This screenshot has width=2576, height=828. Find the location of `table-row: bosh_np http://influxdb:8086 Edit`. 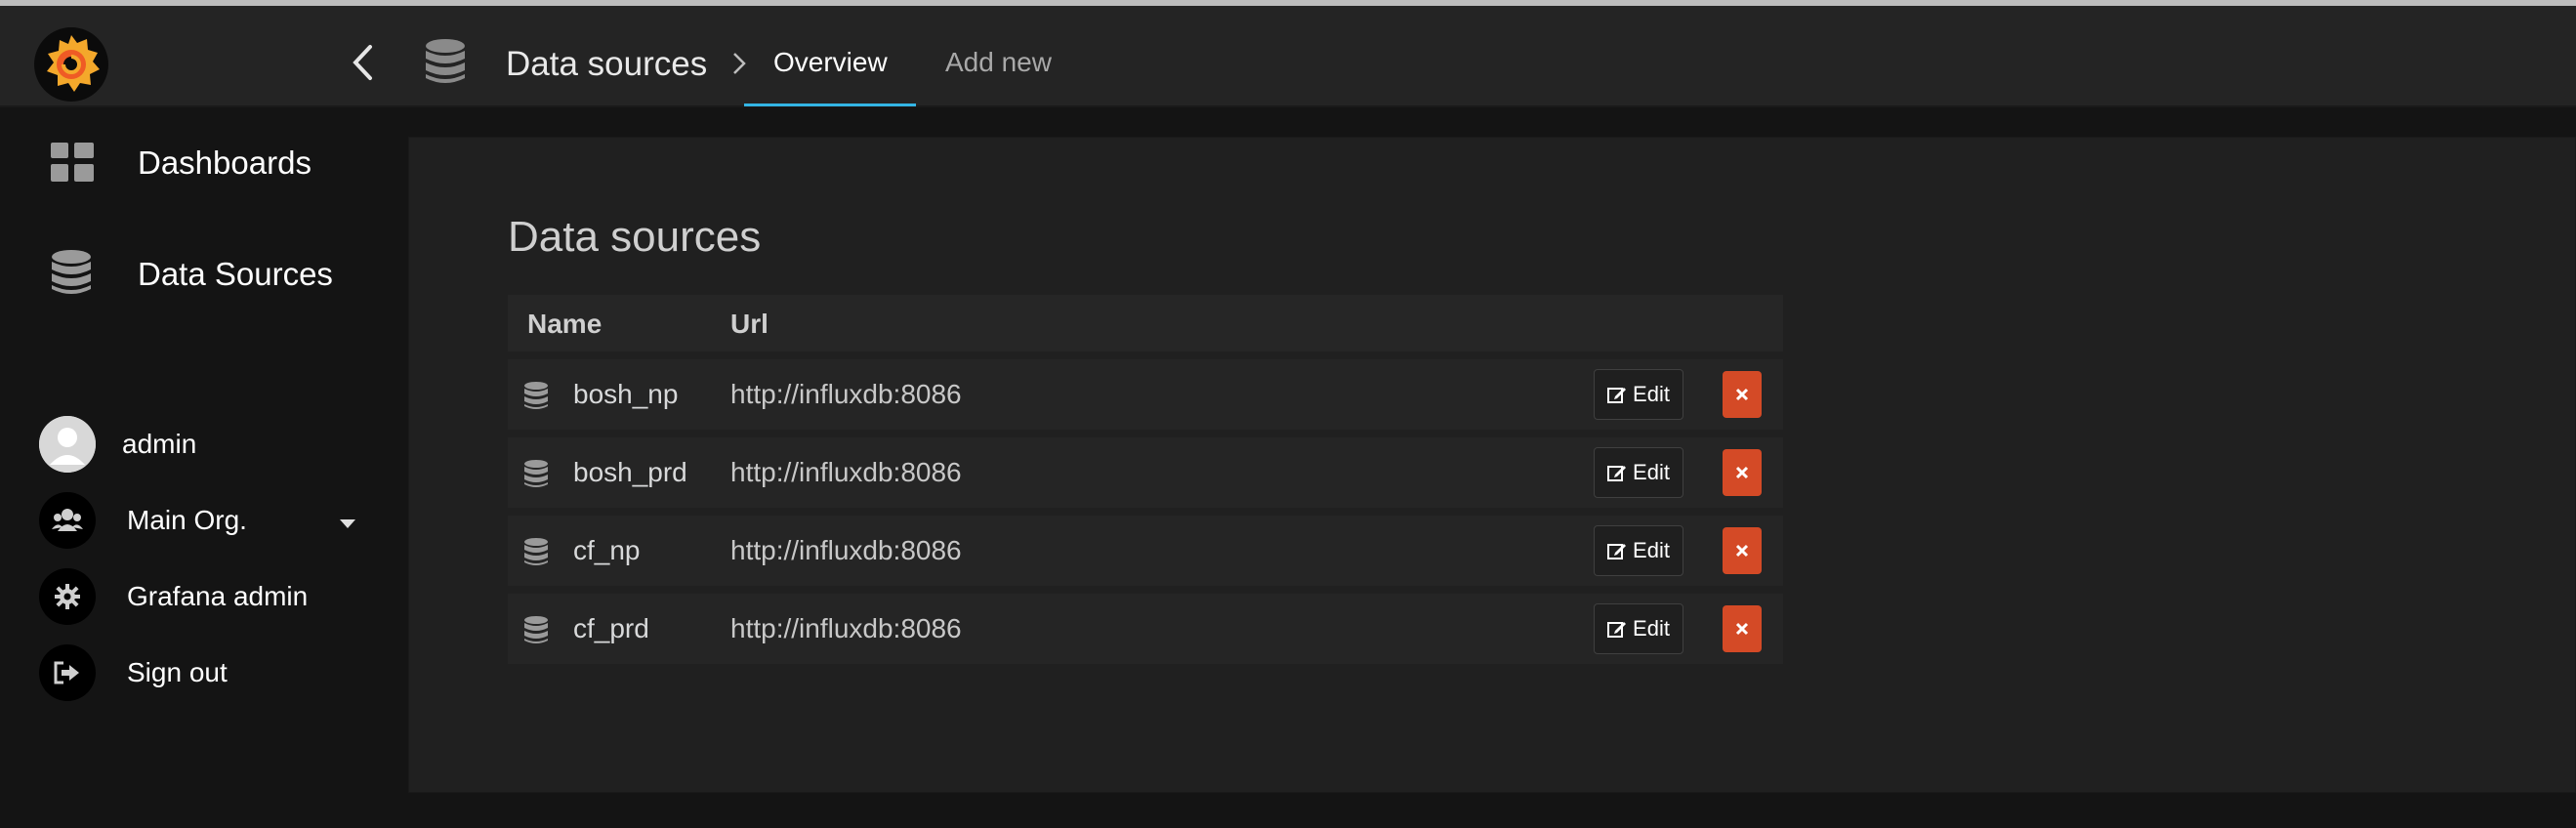

table-row: bosh_np http://influxdb:8086 Edit is located at coordinates (1145, 395).